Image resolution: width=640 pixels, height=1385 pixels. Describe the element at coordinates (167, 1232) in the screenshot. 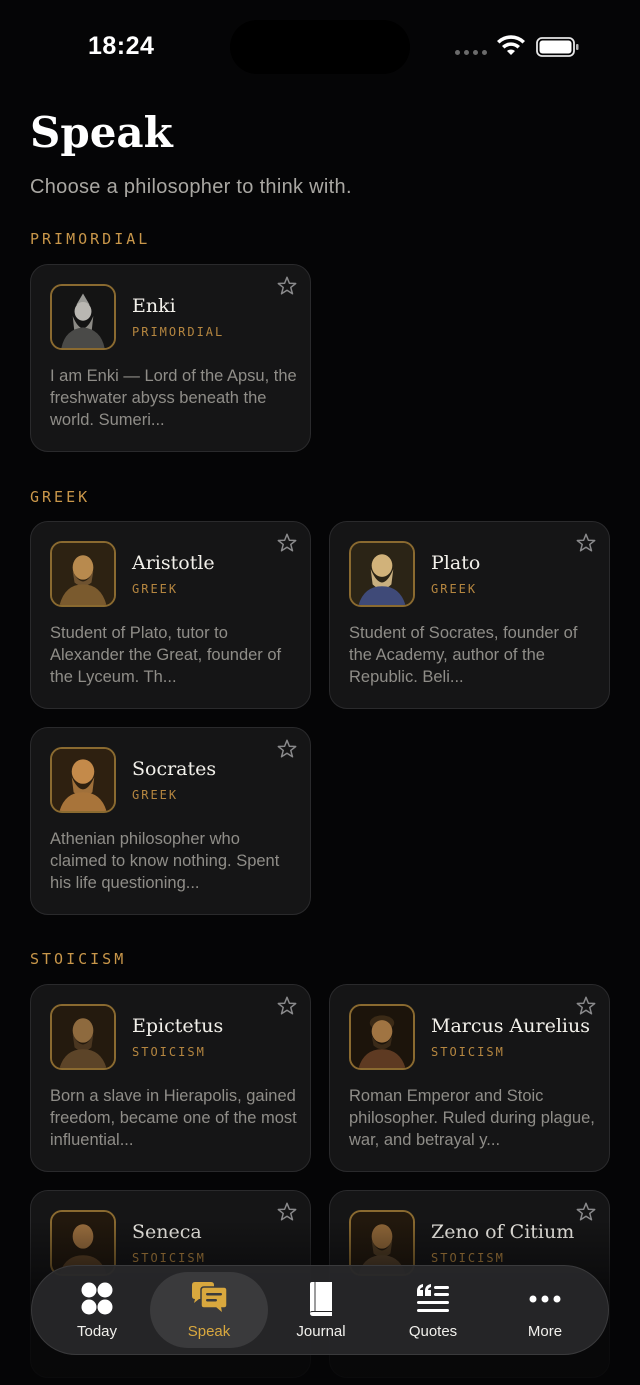

I see `card-name: Seneca` at that location.